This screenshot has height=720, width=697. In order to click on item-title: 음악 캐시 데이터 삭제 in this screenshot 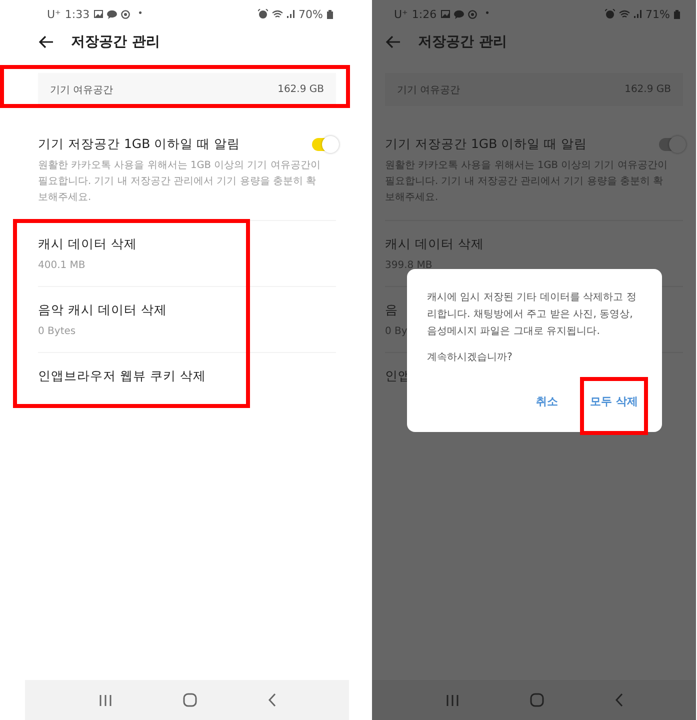, I will do `click(102, 310)`.